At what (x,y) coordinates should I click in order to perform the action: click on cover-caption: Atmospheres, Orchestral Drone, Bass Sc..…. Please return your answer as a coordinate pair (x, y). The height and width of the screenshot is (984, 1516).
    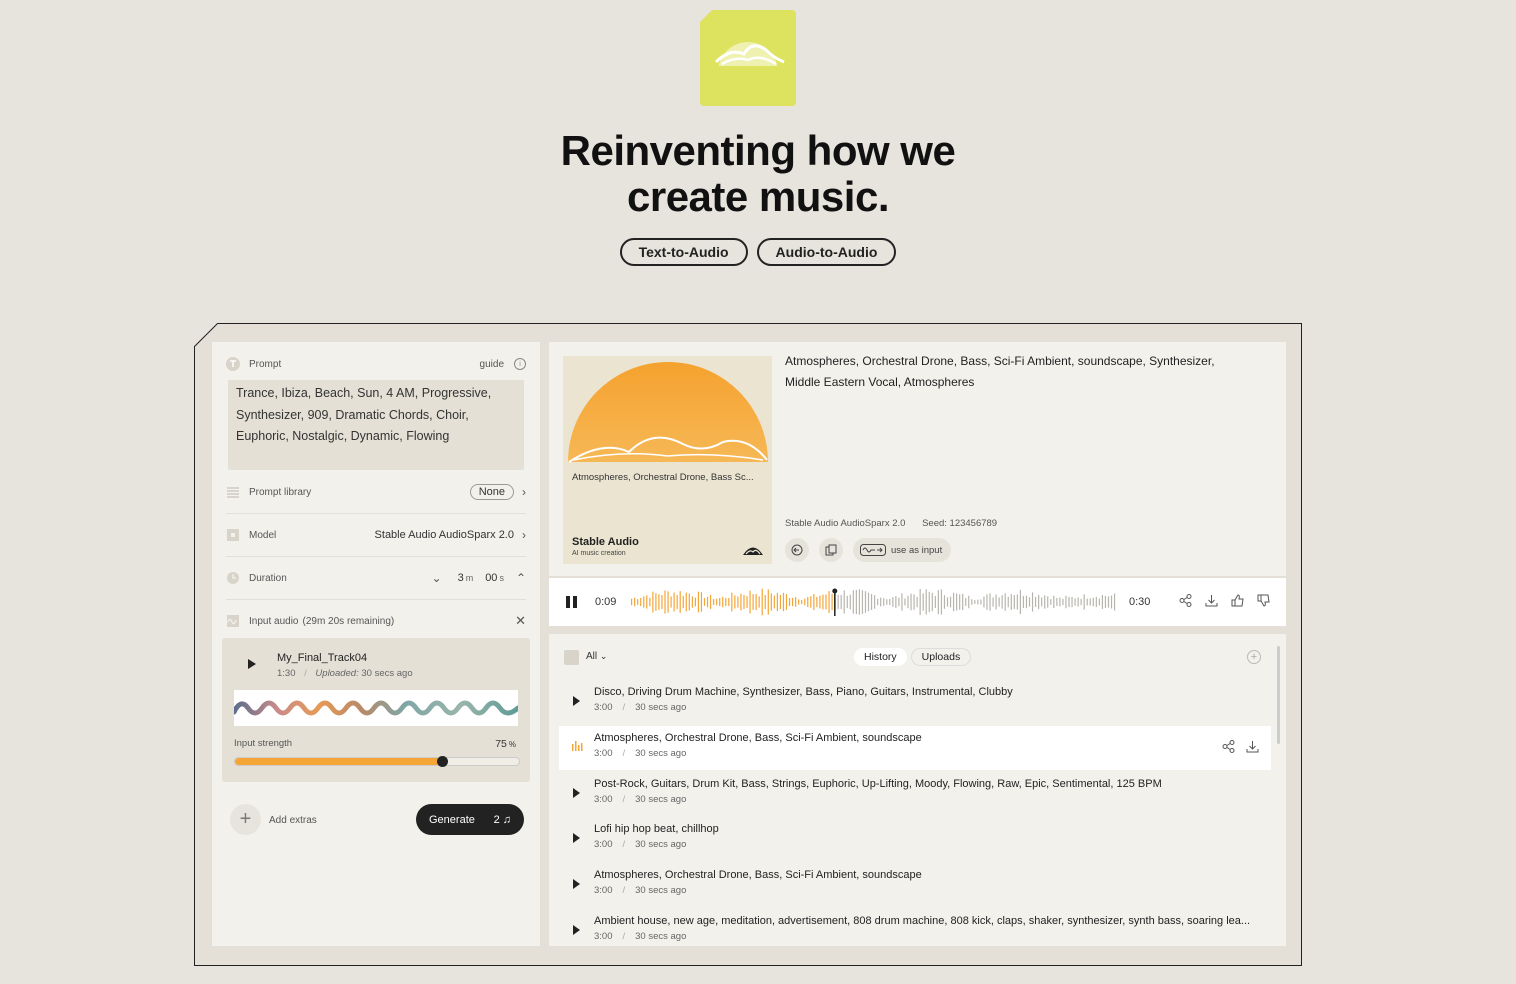
    Looking at the image, I should click on (663, 477).